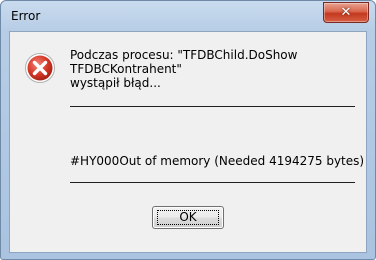 This screenshot has height=260, width=376. I want to click on divider-bottom, so click(212, 182).